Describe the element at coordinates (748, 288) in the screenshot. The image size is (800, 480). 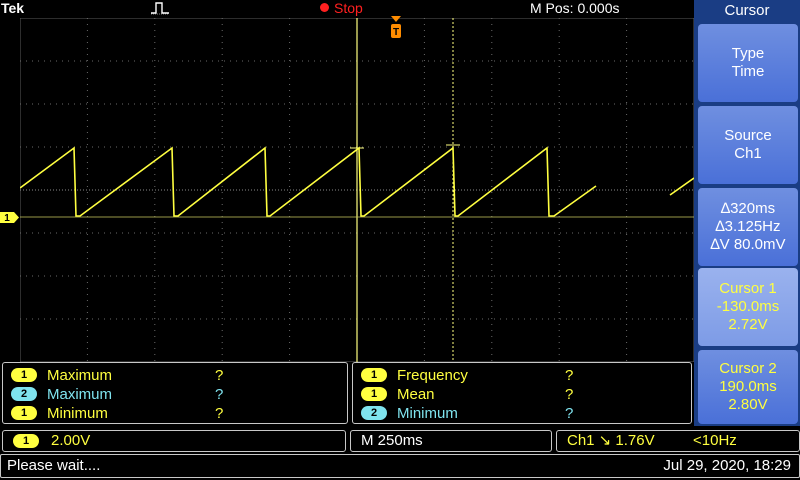
I see `cursor-1-label: Cursor 1` at that location.